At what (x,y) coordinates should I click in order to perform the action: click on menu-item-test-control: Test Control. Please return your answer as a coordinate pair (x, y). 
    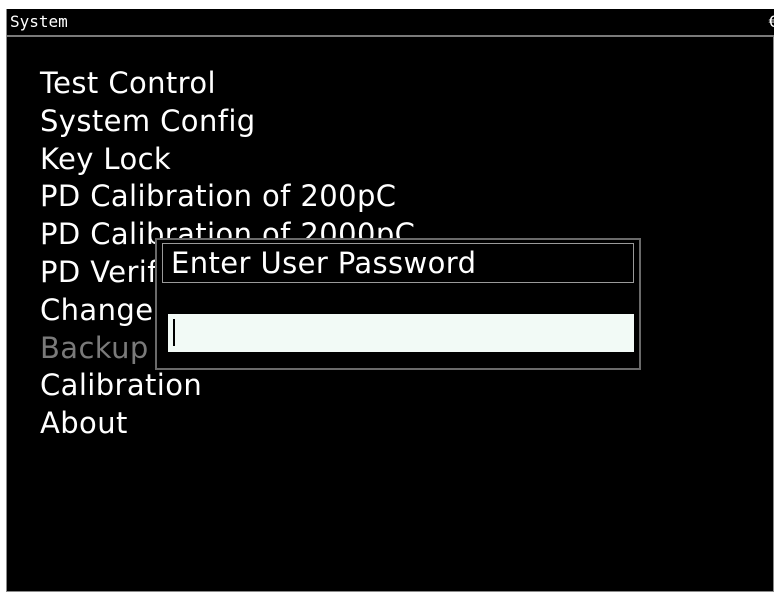
    Looking at the image, I should click on (227, 84).